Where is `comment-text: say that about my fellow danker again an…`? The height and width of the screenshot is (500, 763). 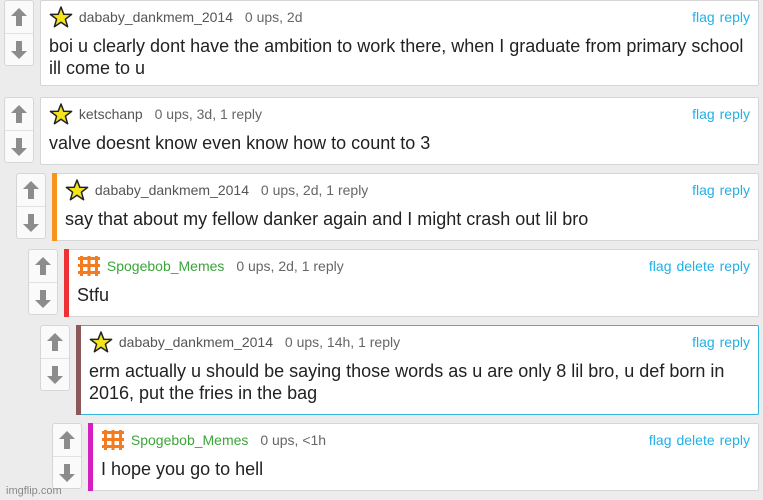 comment-text: say that about my fellow danker again an… is located at coordinates (327, 219).